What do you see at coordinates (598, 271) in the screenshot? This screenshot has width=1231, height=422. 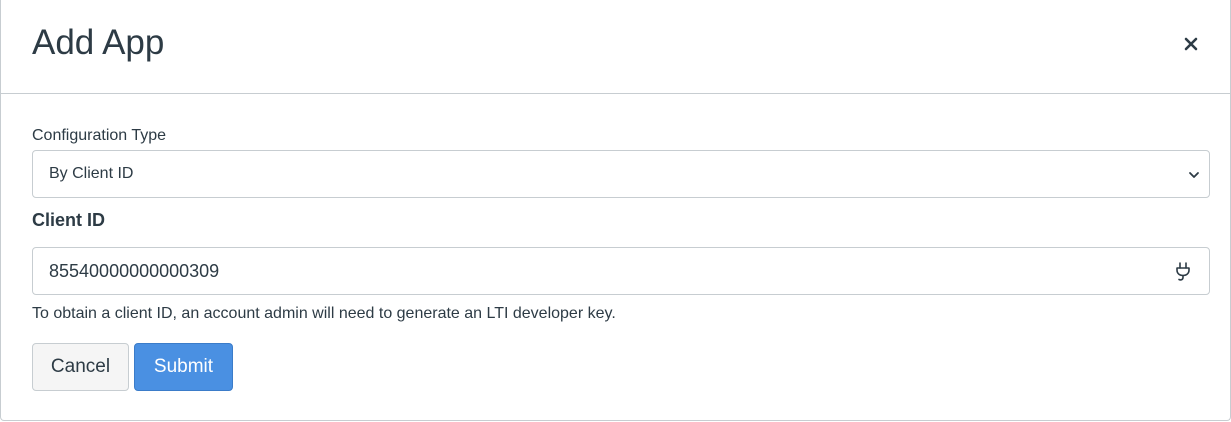 I see `client-id-input` at bounding box center [598, 271].